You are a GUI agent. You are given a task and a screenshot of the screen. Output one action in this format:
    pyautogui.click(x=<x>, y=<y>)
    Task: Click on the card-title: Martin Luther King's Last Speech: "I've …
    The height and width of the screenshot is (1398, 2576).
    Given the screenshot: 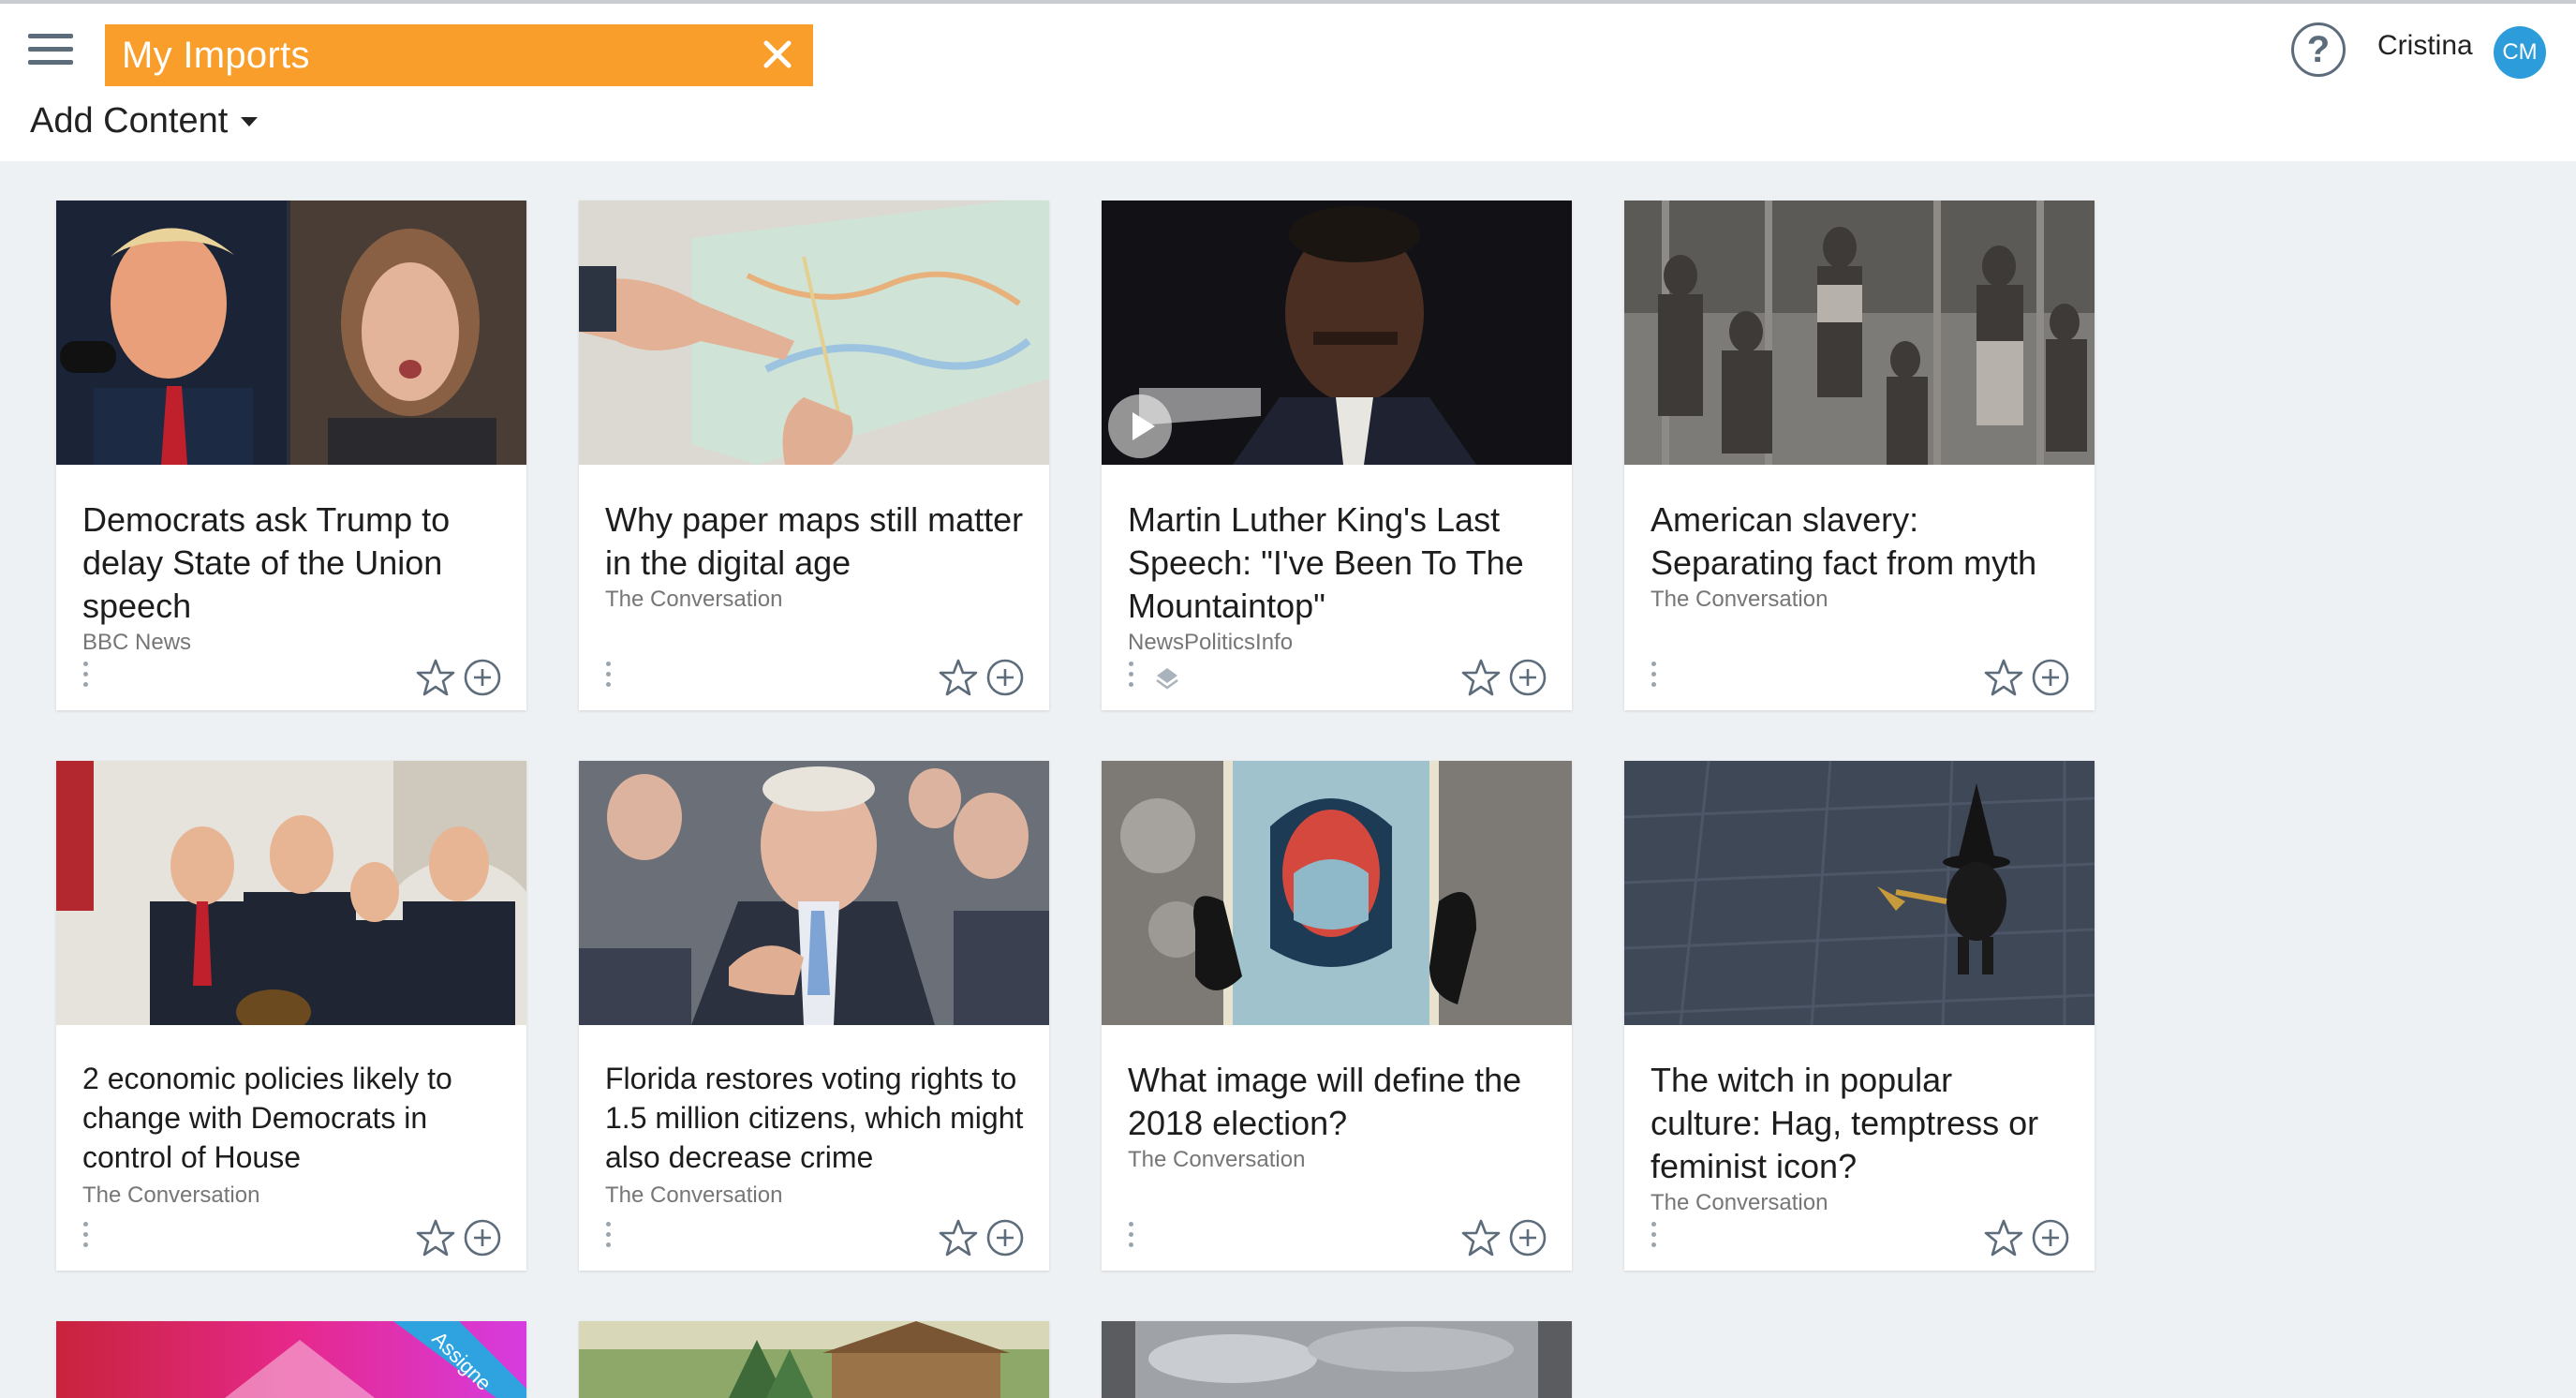 What is the action you would take?
    pyautogui.click(x=1337, y=563)
    